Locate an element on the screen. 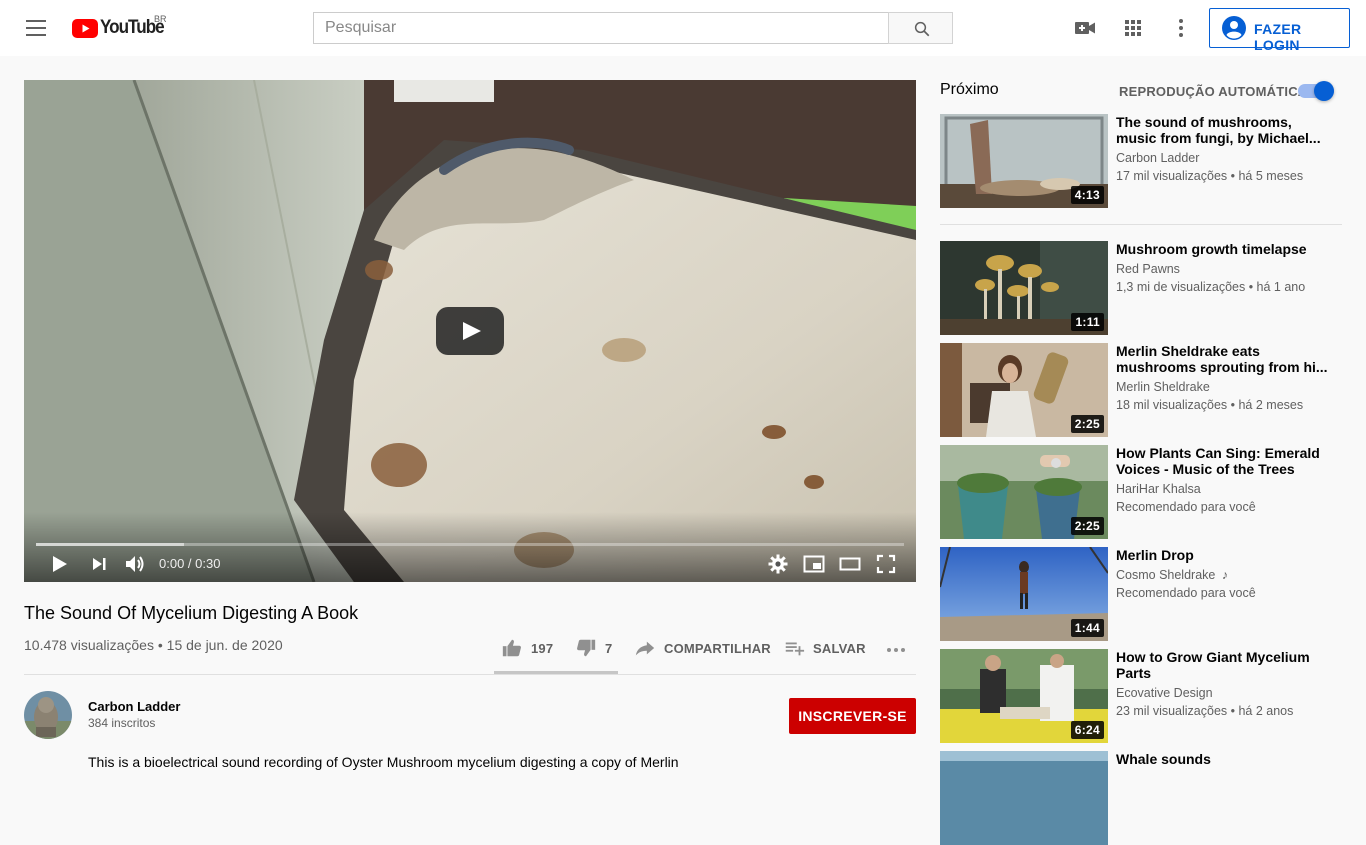 Image resolution: width=1366 pixels, height=845 pixels. video-stats: 18 mil visualizações • há 2 meses is located at coordinates (1210, 405).